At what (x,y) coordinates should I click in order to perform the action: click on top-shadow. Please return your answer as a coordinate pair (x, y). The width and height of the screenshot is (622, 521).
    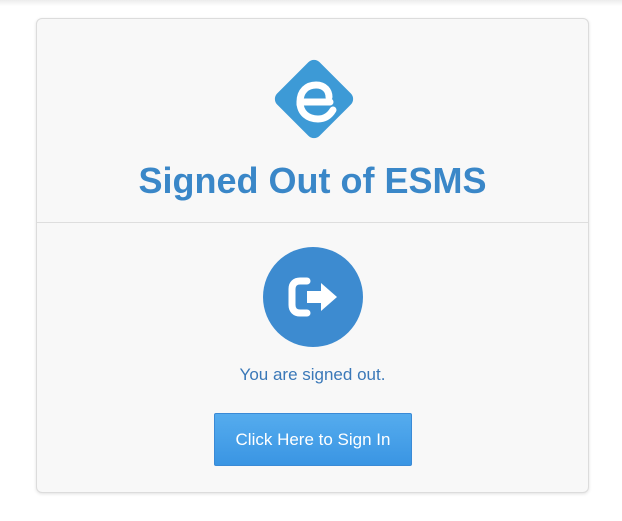
    Looking at the image, I should click on (311, 3).